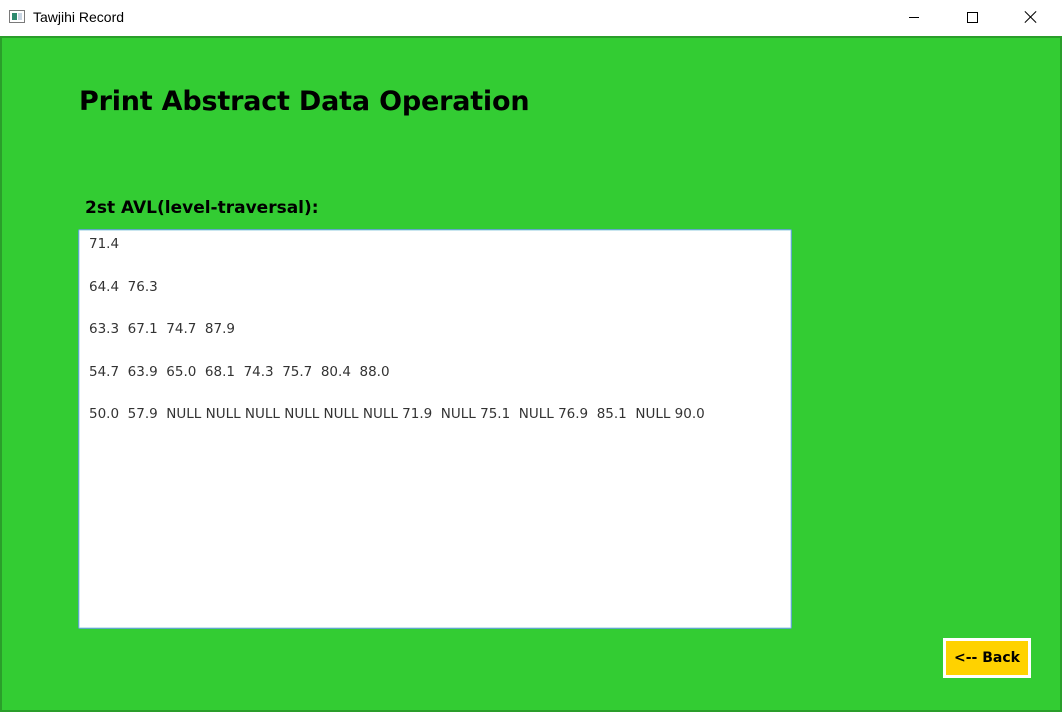 The image size is (1062, 712). Describe the element at coordinates (987, 658) in the screenshot. I see `back-button: <-- Back` at that location.